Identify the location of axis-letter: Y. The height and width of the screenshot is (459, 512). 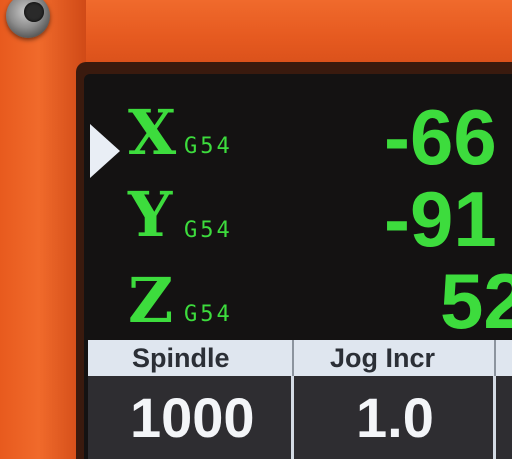
(150, 214).